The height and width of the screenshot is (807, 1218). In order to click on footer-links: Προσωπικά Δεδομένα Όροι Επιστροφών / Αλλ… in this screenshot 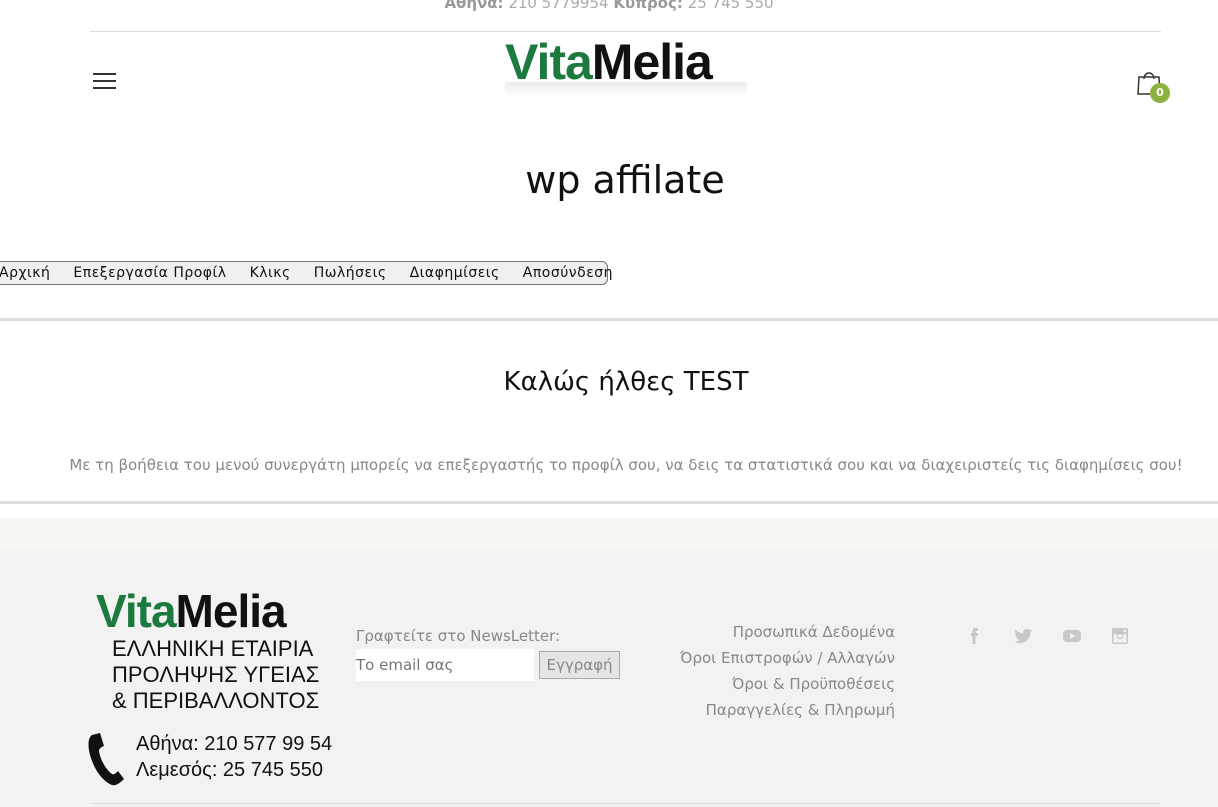, I will do `click(787, 671)`.